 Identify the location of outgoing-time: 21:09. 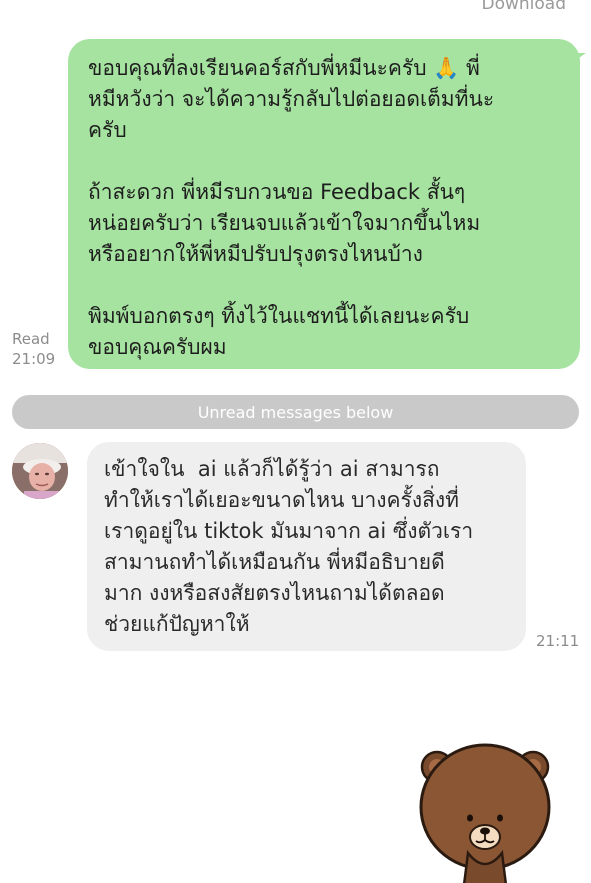
(34, 359).